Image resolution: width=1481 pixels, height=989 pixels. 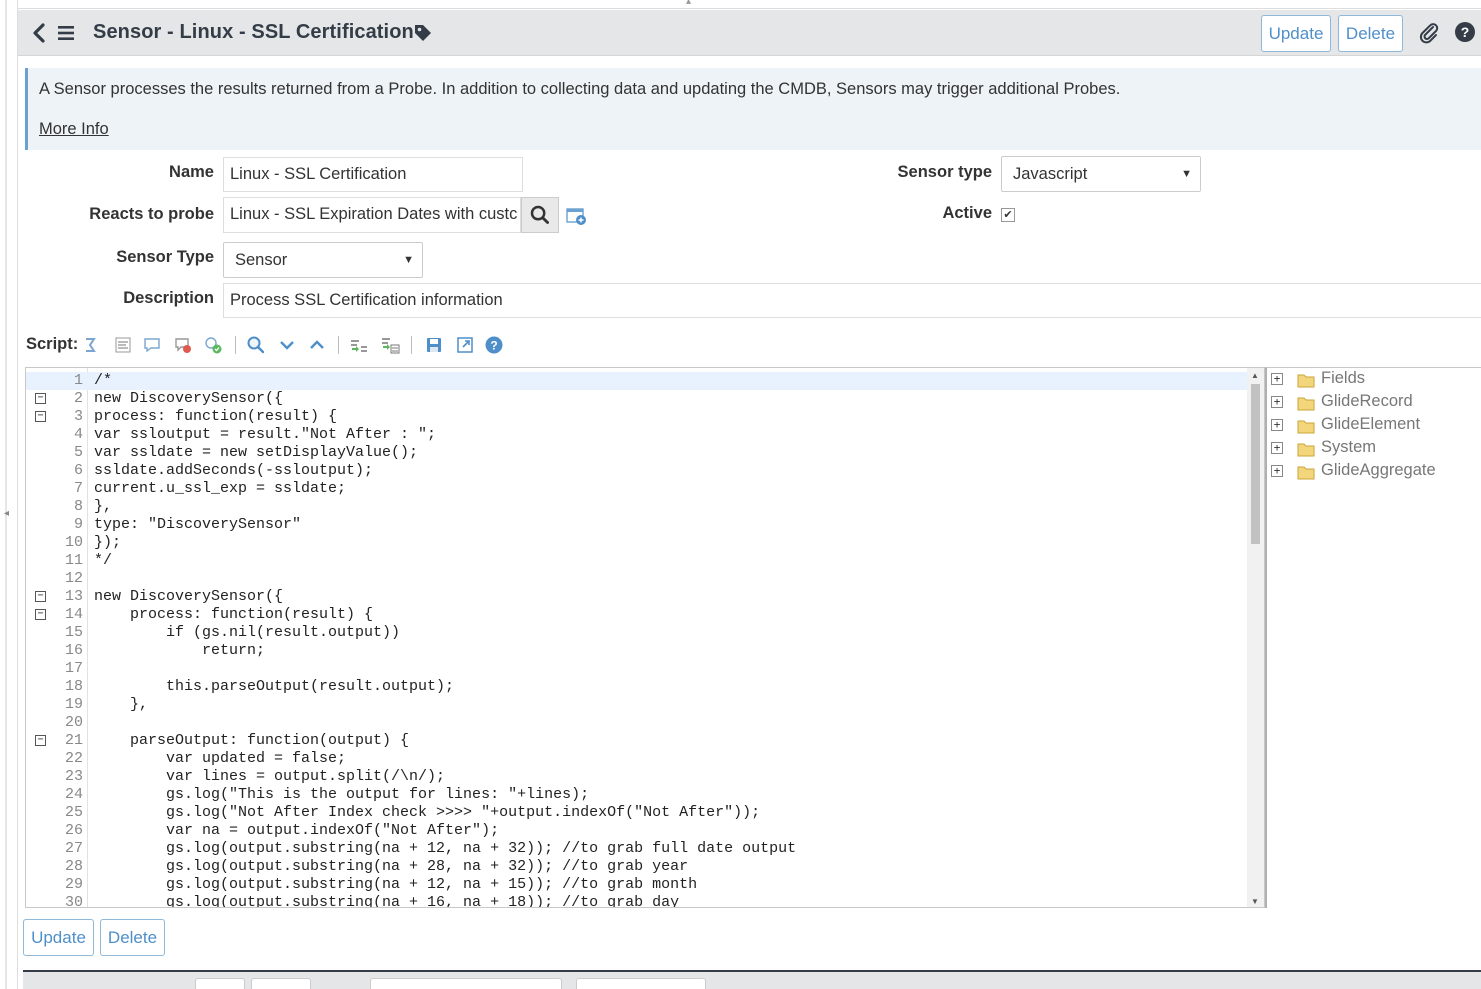 I want to click on code-line: 11 */, so click(x=637, y=561).